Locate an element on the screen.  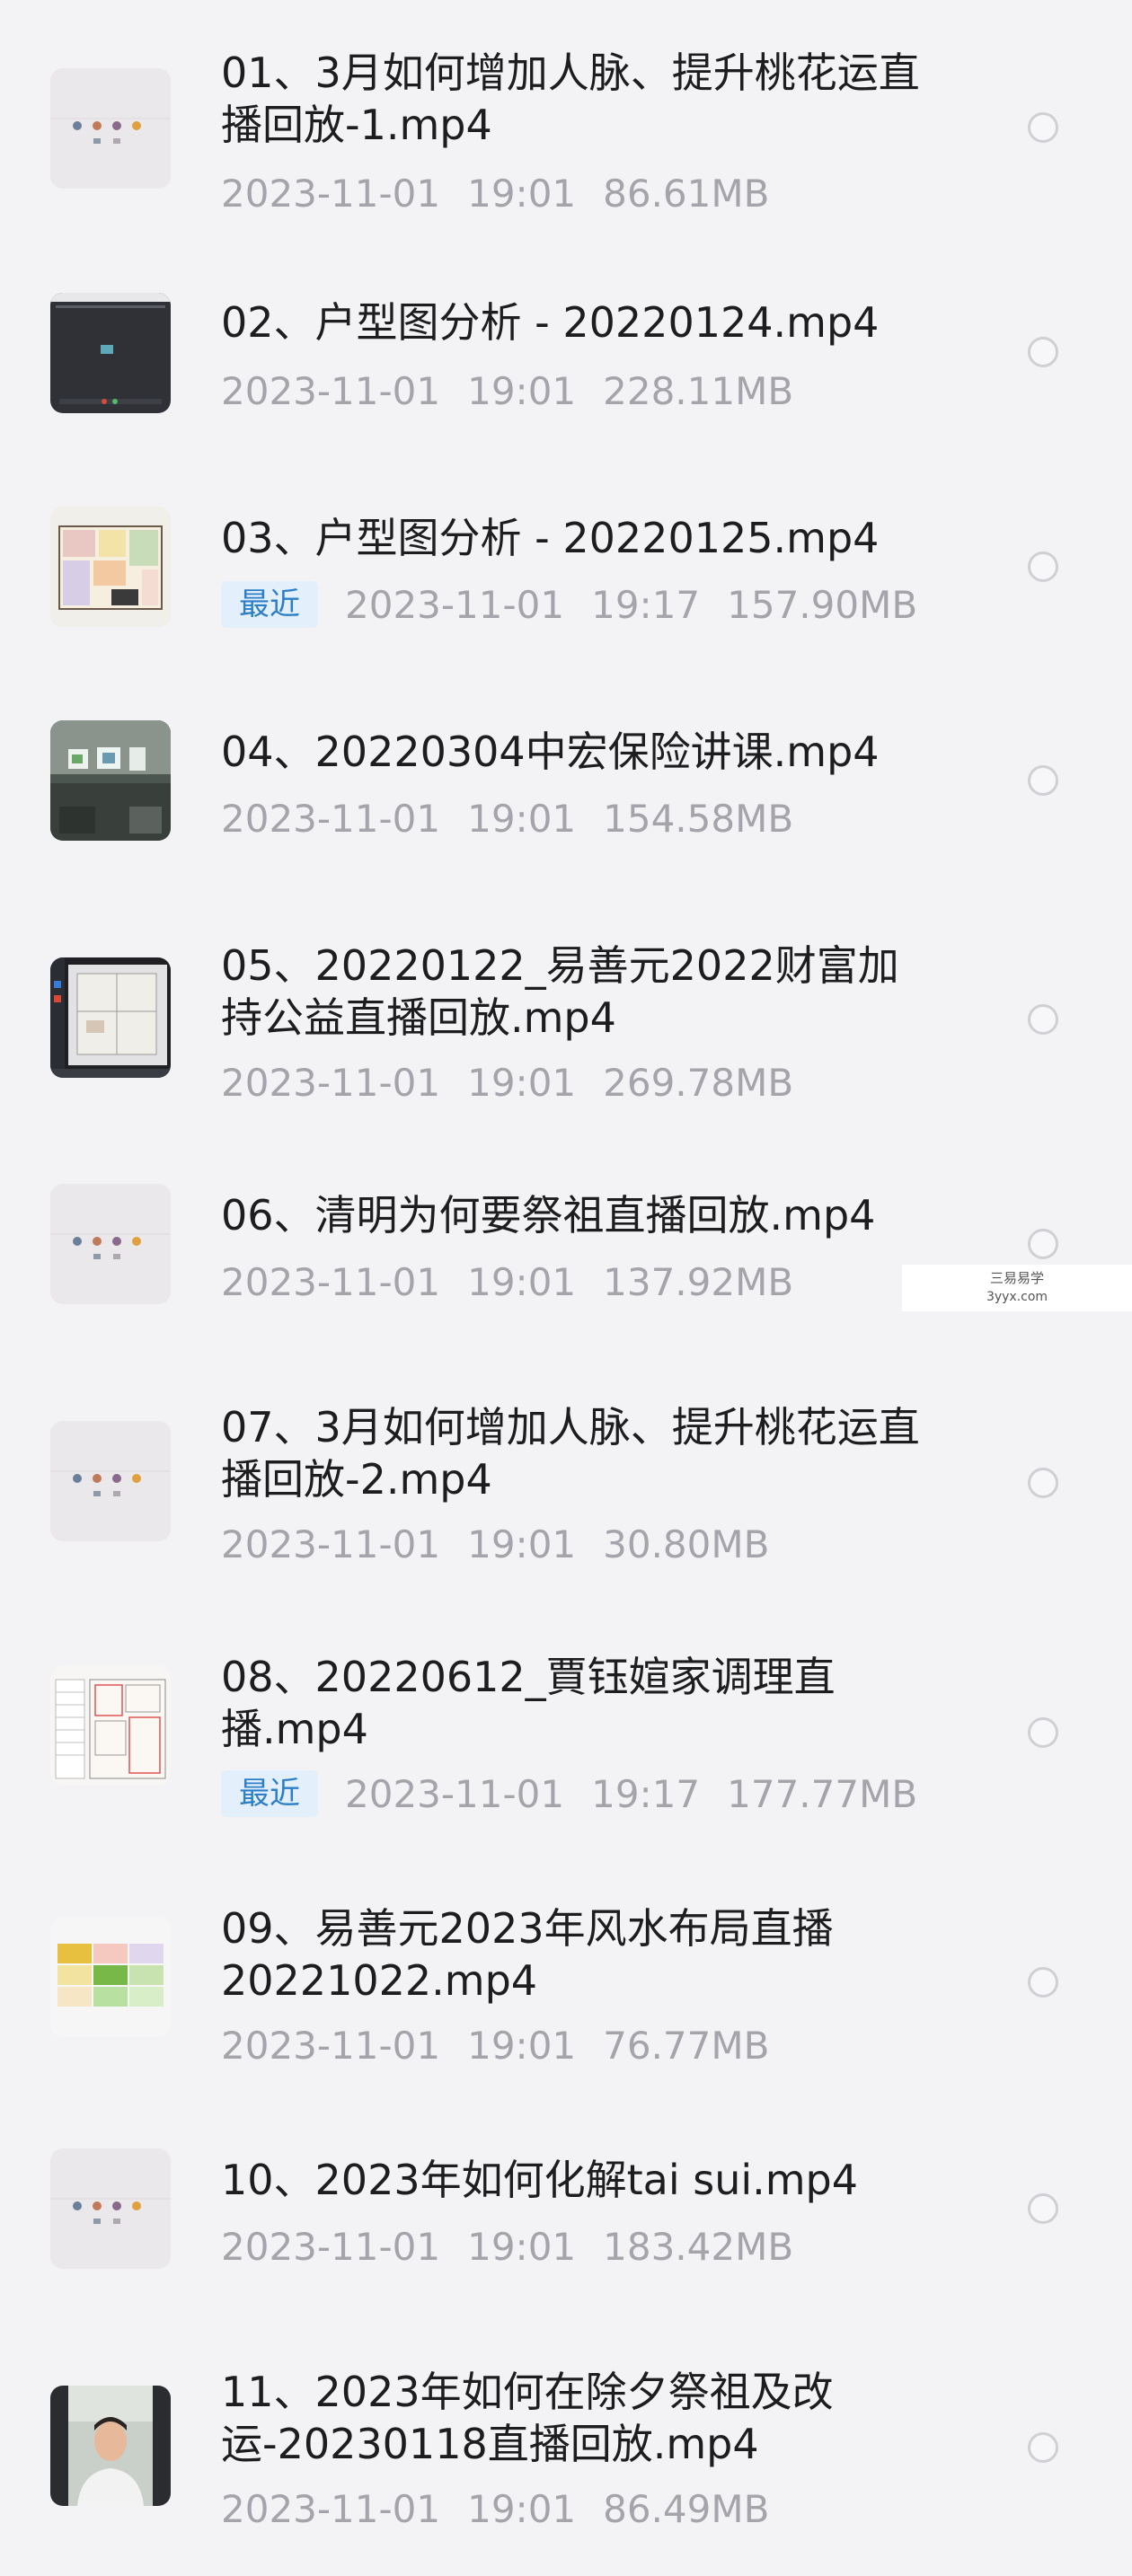
person-video-icon is located at coordinates (110, 2446).